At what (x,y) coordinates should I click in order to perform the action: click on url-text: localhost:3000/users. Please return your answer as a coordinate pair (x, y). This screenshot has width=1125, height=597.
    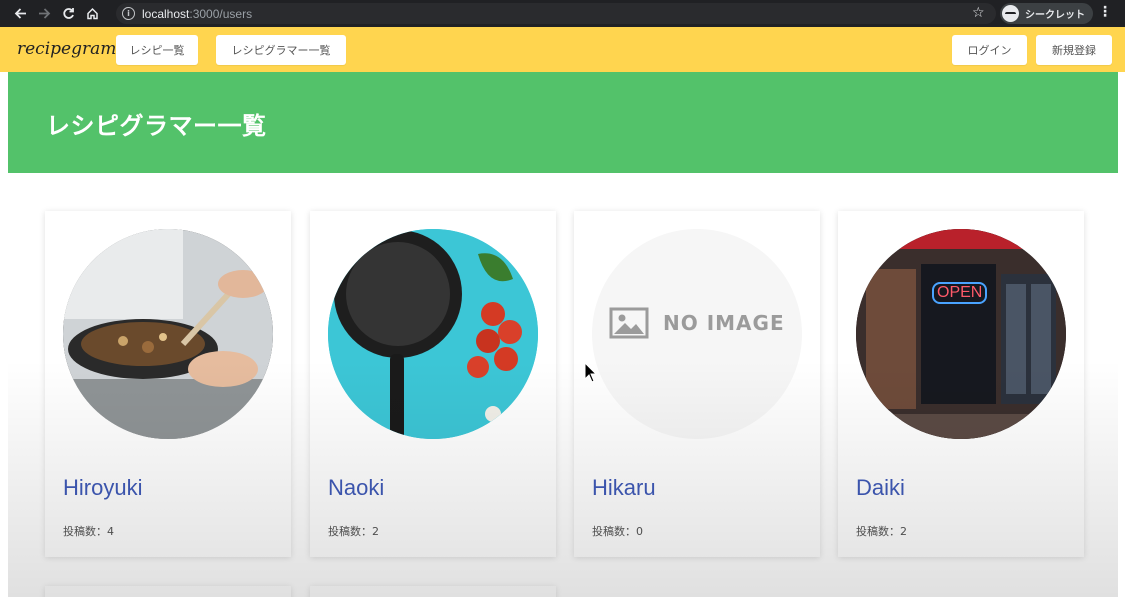
    Looking at the image, I should click on (197, 14).